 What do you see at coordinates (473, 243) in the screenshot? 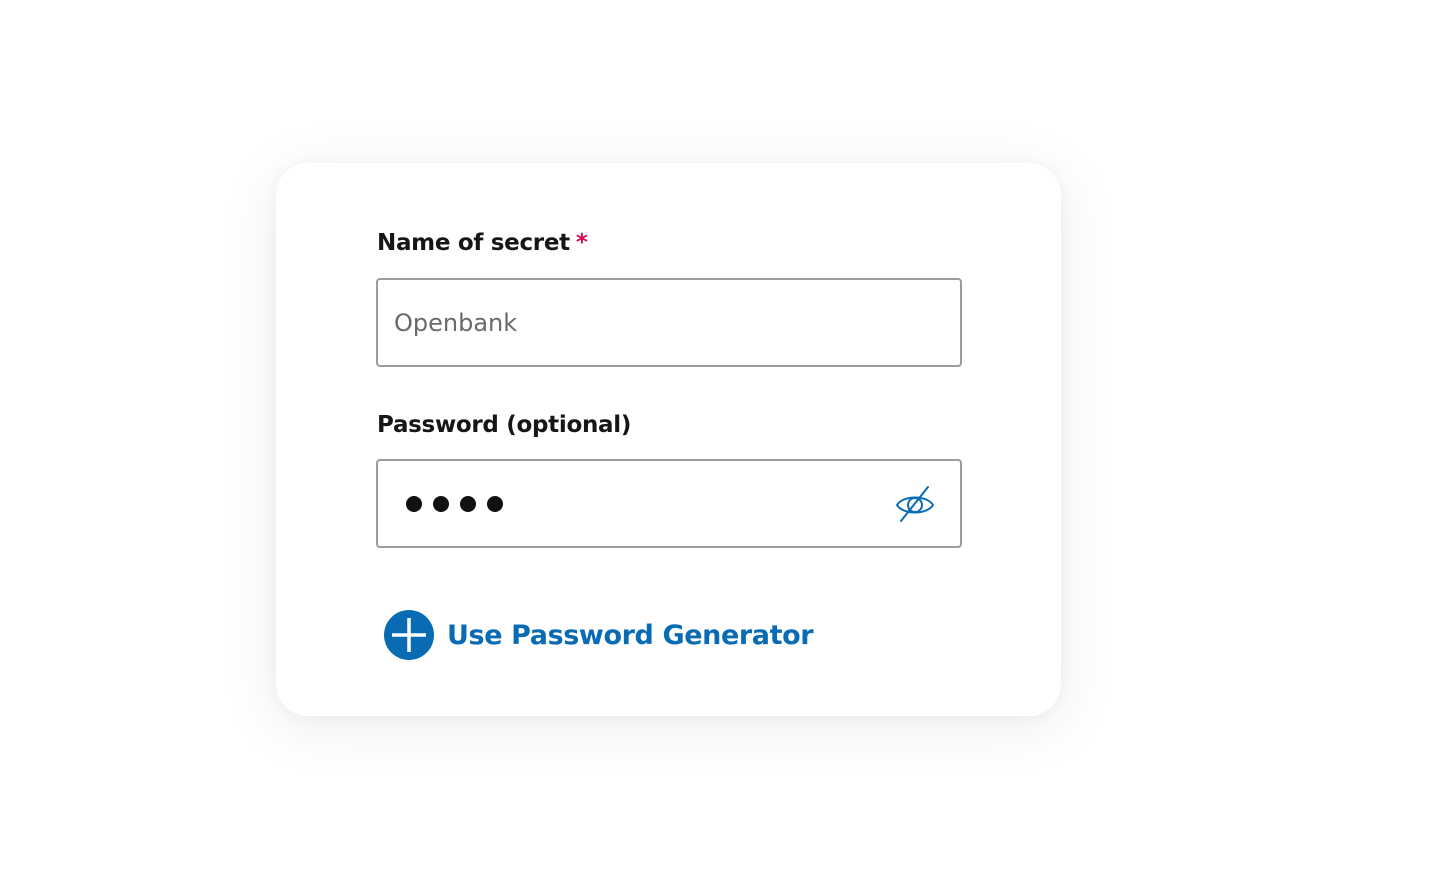
I see `name-label-text: Name of secret` at bounding box center [473, 243].